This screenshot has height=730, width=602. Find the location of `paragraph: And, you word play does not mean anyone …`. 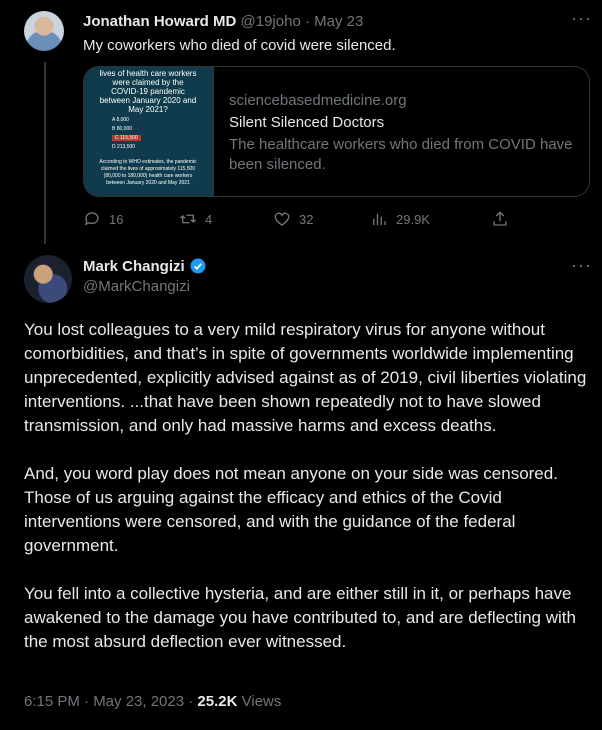

paragraph: And, you word play does not mean anyone … is located at coordinates (291, 509).